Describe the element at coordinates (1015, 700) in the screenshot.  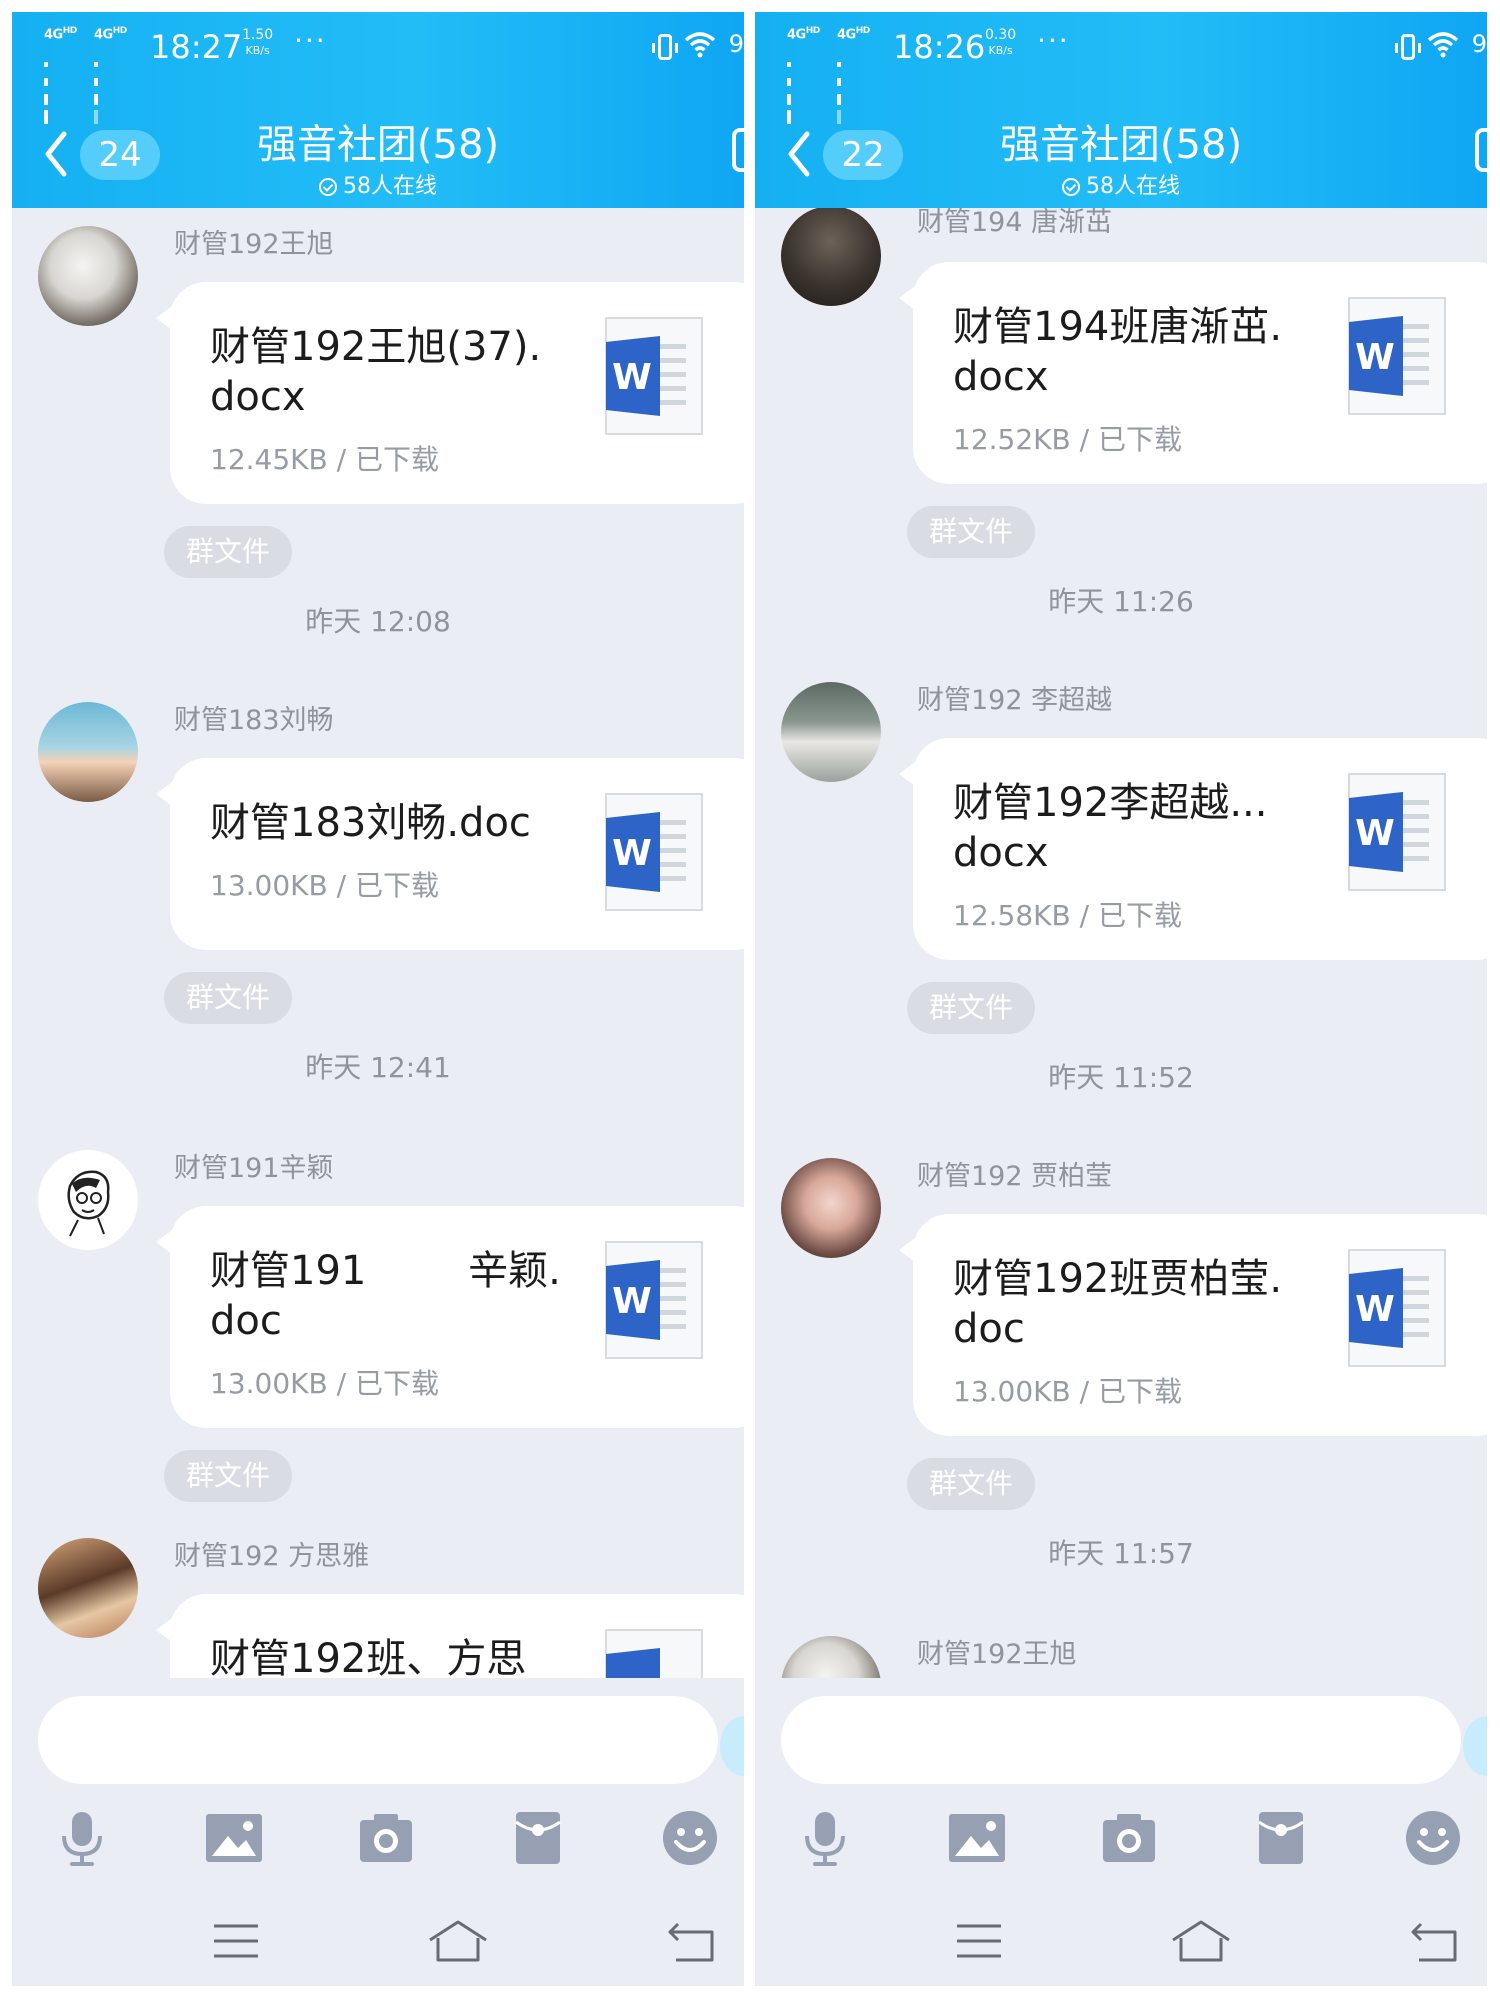
I see `sender-name: 财管192 李超越` at that location.